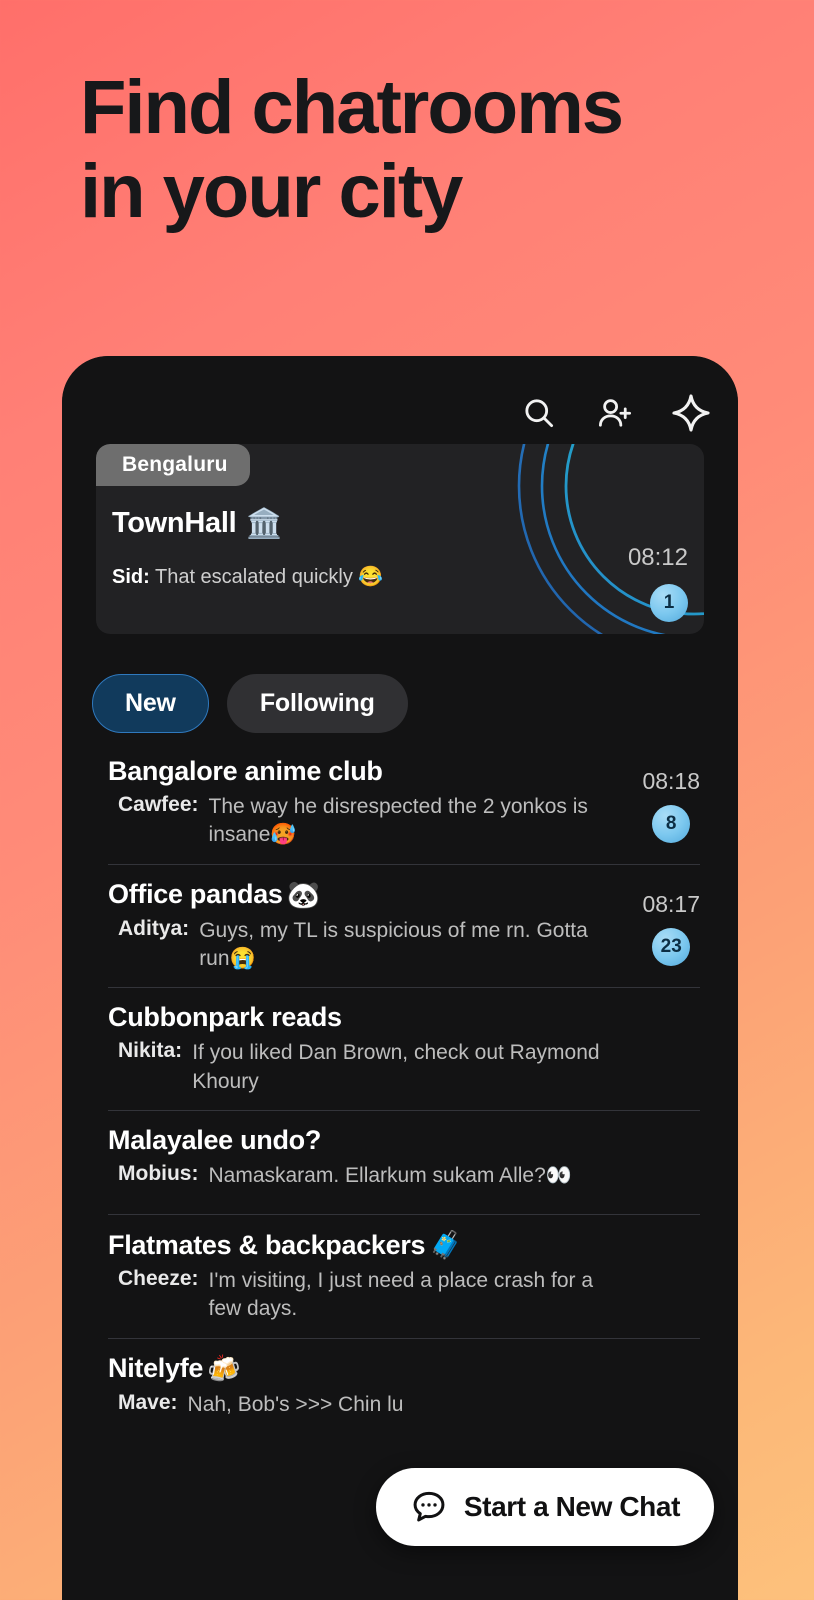 The height and width of the screenshot is (1600, 814). What do you see at coordinates (148, 1402) in the screenshot?
I see `chat-sender: Mave:` at bounding box center [148, 1402].